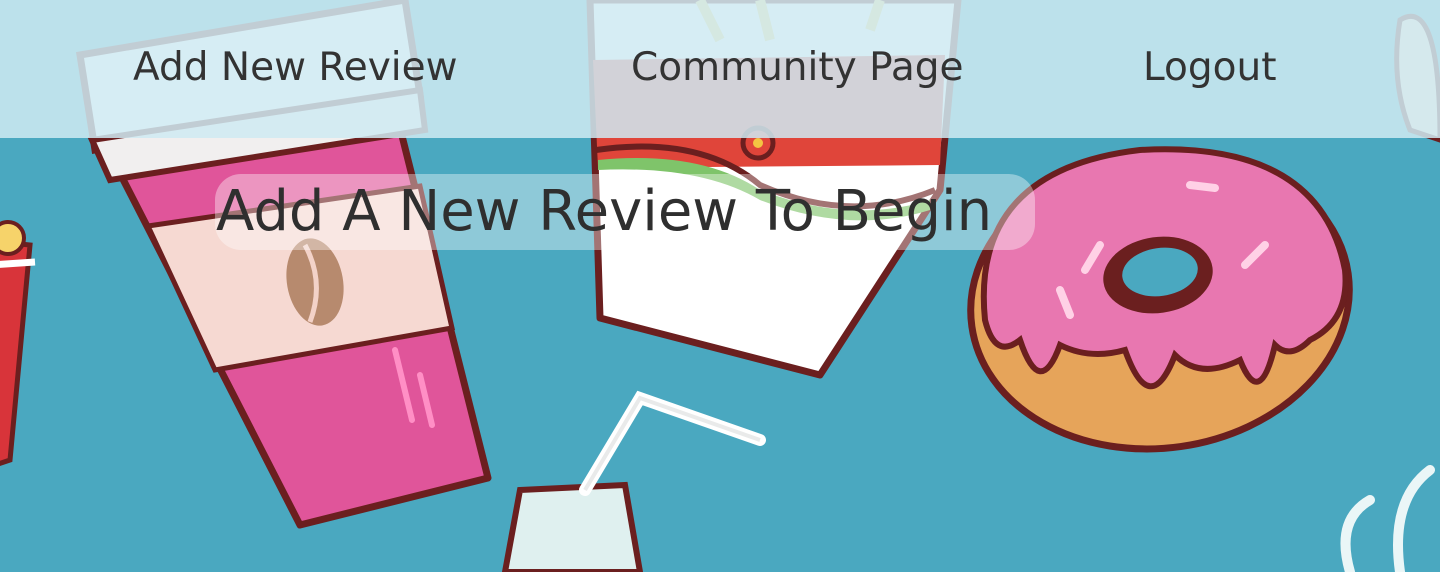 The image size is (1440, 572). What do you see at coordinates (1210, 68) in the screenshot?
I see `logout-link: Logout` at bounding box center [1210, 68].